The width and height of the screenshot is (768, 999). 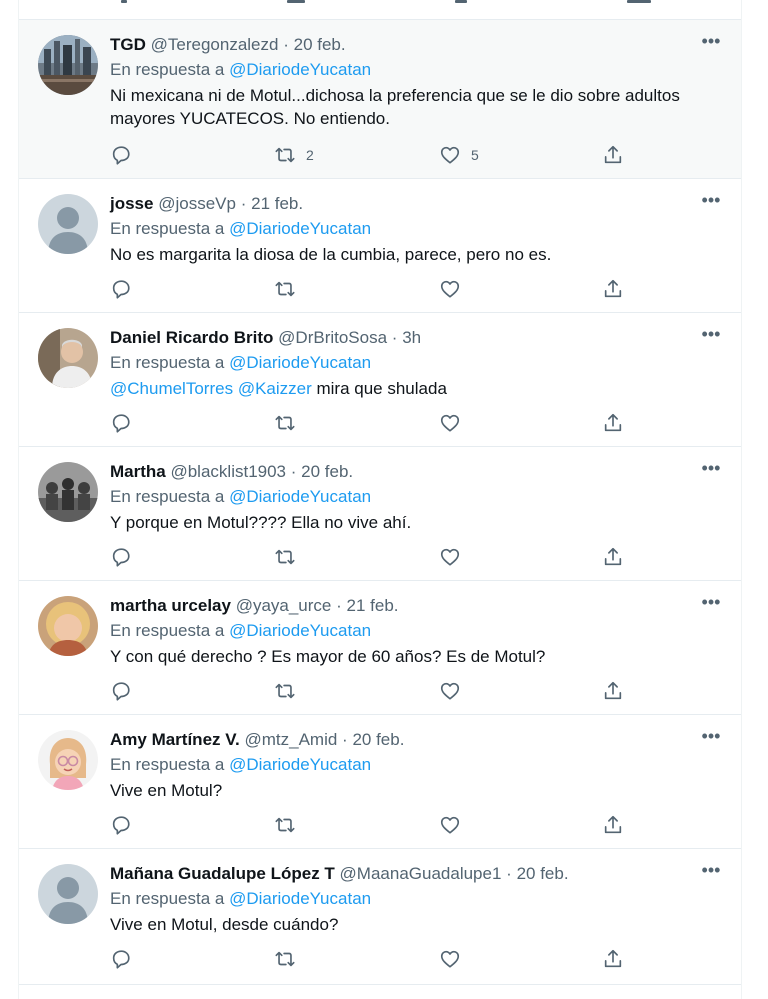 What do you see at coordinates (379, 388) in the screenshot?
I see `tweet-text-body: mira que shulada` at bounding box center [379, 388].